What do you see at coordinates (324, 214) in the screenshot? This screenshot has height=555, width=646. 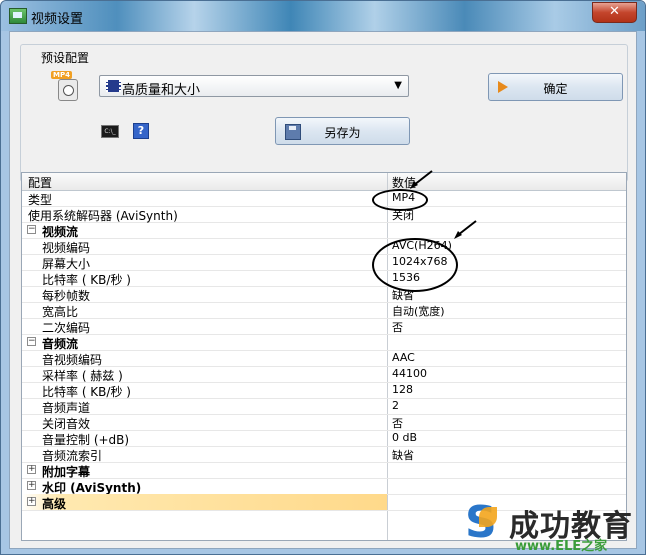 I see `grid-property-row: 使用系统解码器 (AviSynth) 关闭` at bounding box center [324, 214].